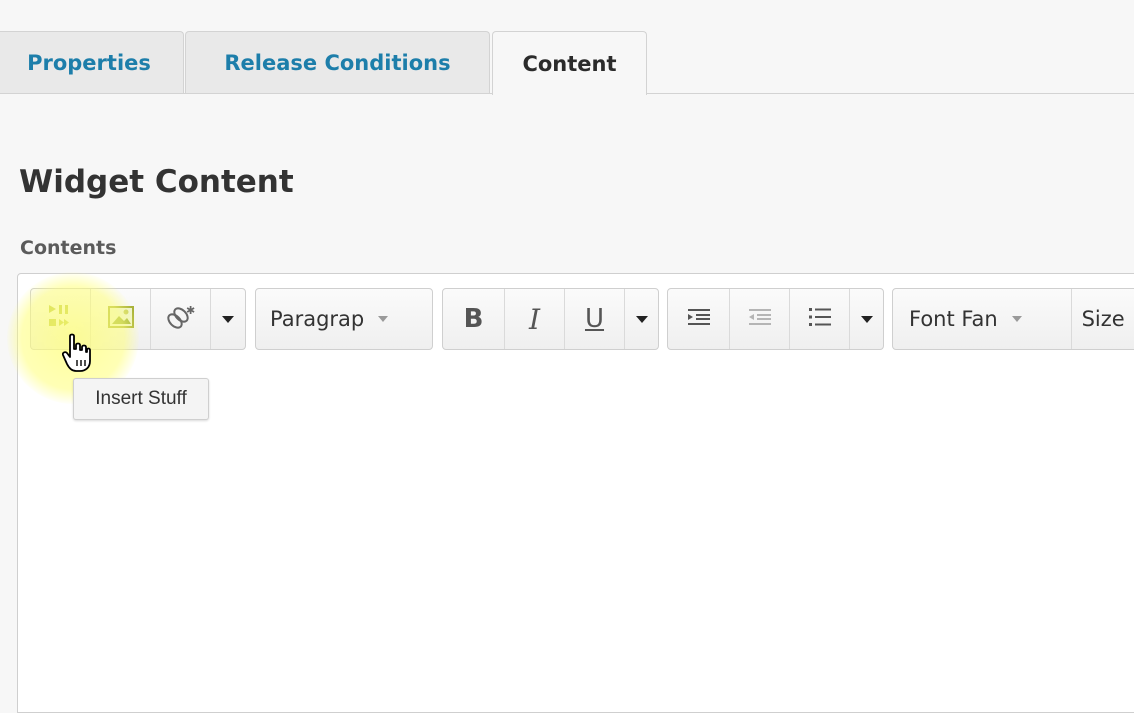 This screenshot has height=713, width=1134. I want to click on bold-icon: B, so click(473, 319).